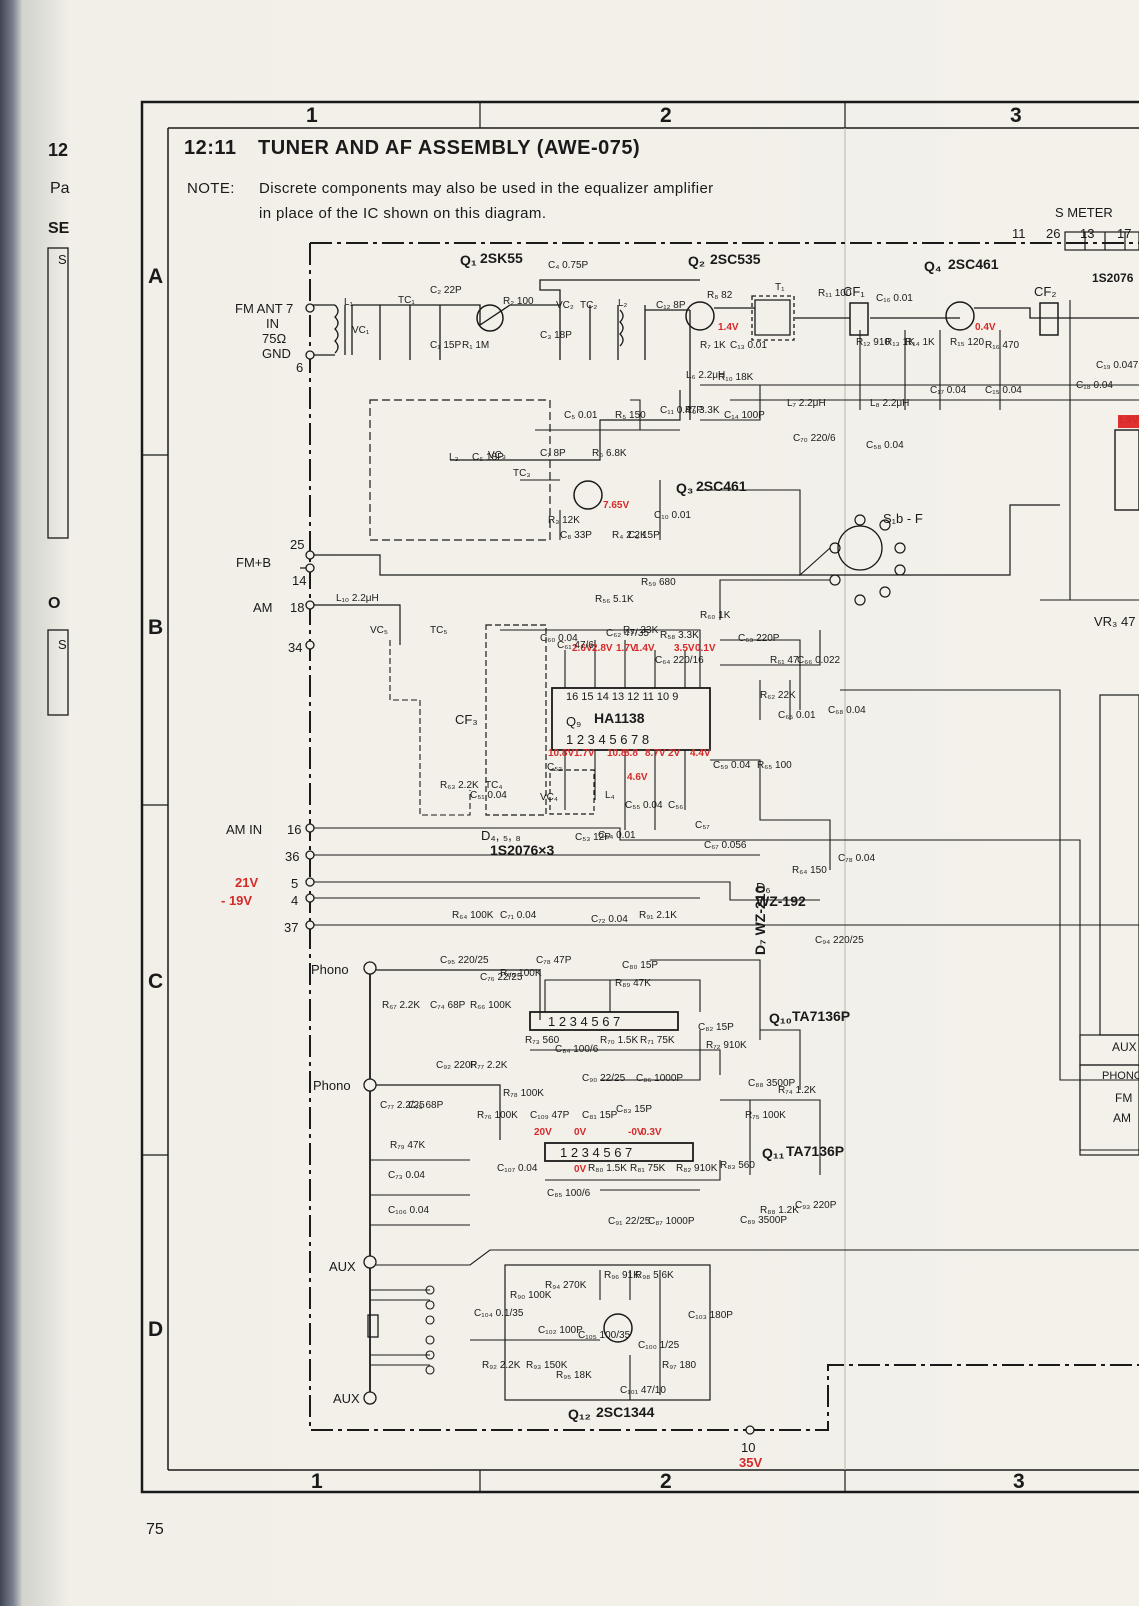 Image resolution: width=1139 pixels, height=1606 pixels. What do you see at coordinates (581, 415) in the screenshot?
I see `component-label: C₅ 0.01` at bounding box center [581, 415].